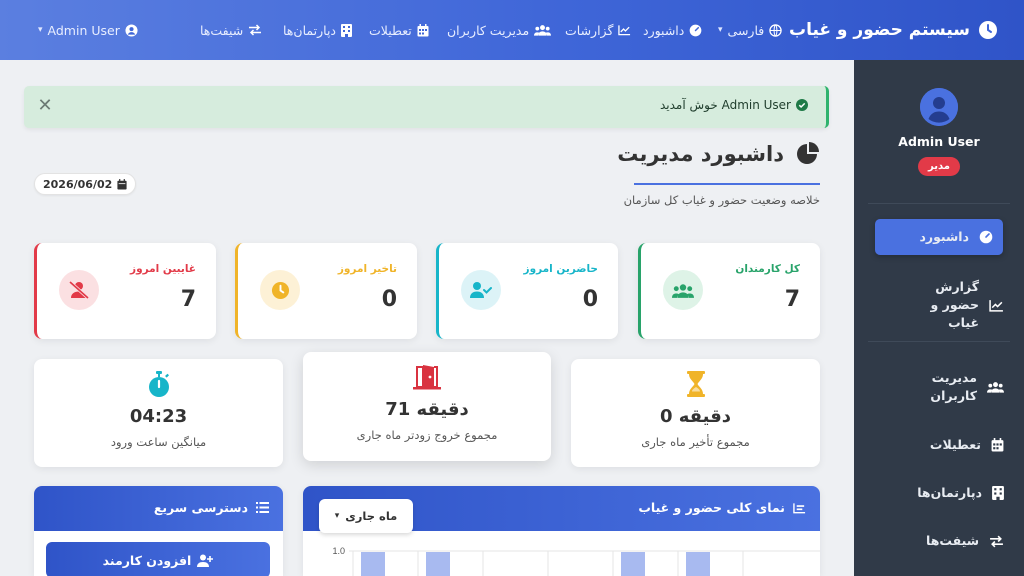 The width and height of the screenshot is (1024, 576). I want to click on nav-holidays: تعطیلات, so click(399, 30).